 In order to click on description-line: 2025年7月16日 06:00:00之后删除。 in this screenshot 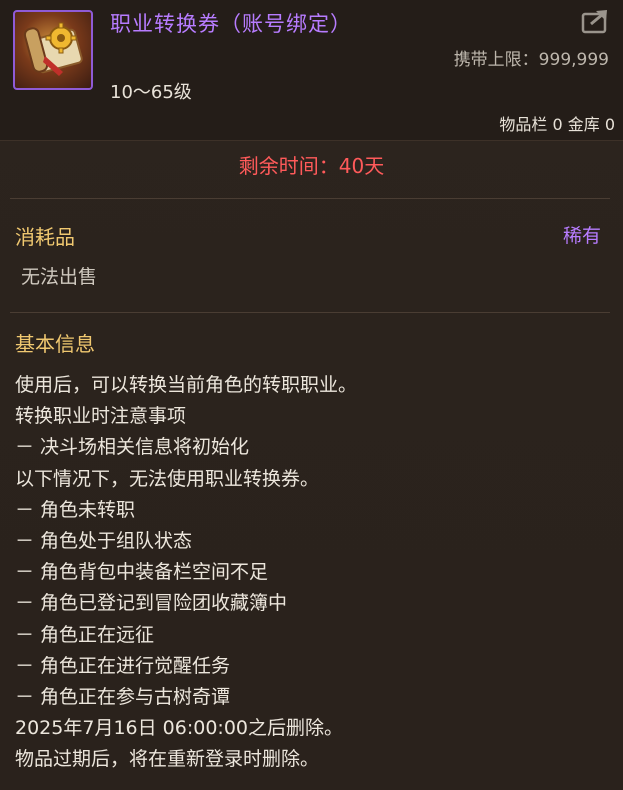, I will do `click(179, 728)`.